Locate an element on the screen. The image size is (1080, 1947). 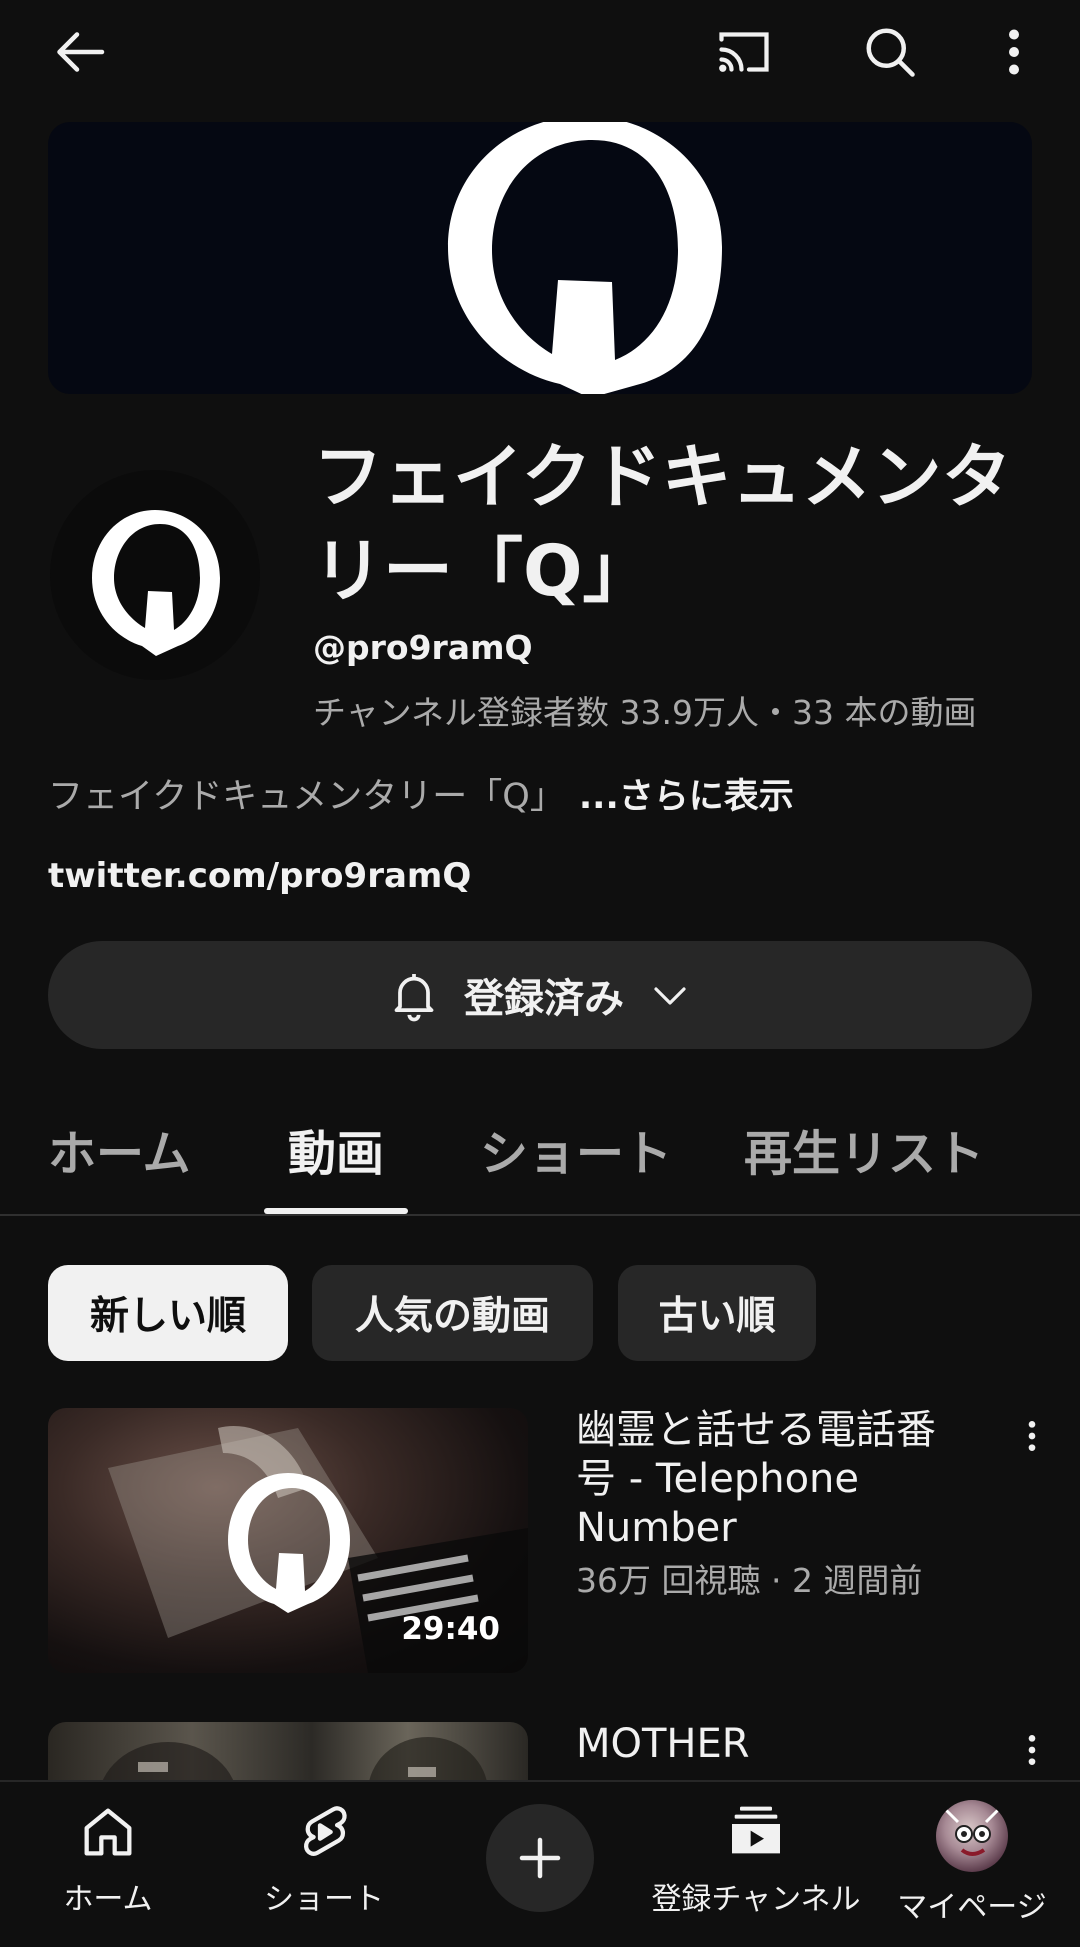
channel-description: フェイクドキュメンタリー「Q」 ...さらに表示 is located at coordinates (421, 793).